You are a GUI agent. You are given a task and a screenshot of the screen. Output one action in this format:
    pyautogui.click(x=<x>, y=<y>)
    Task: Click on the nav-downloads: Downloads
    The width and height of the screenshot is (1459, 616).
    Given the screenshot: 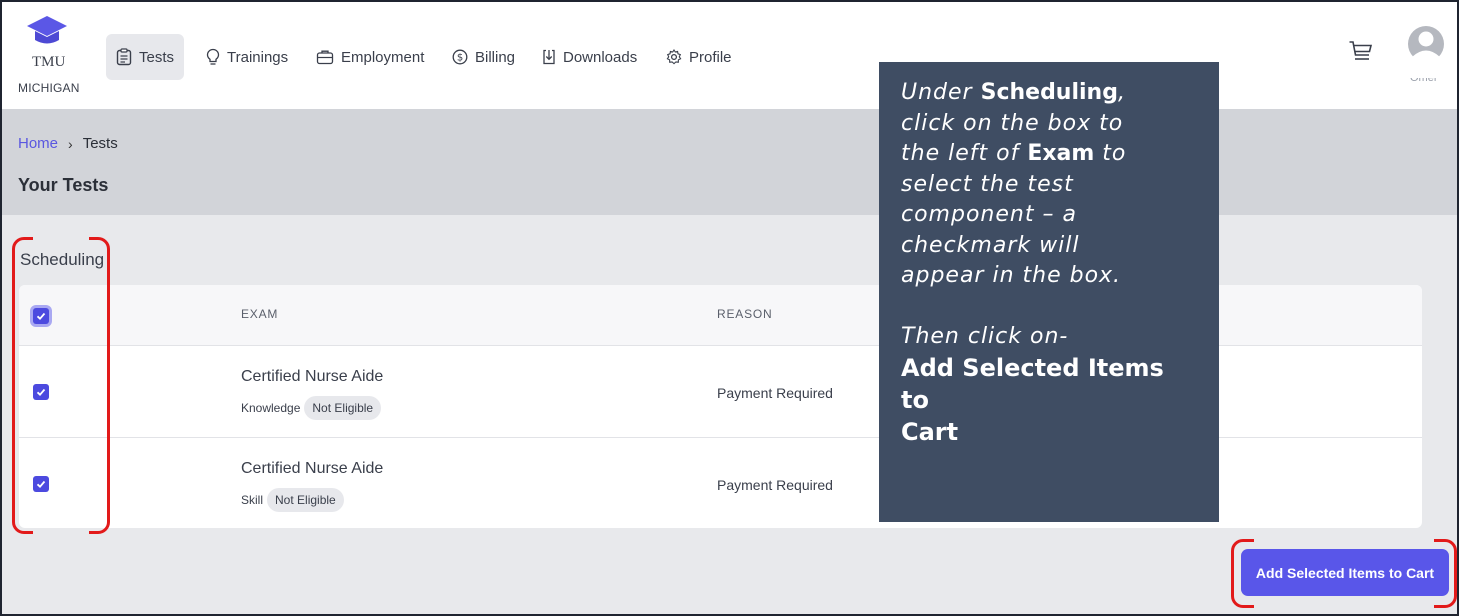 What is the action you would take?
    pyautogui.click(x=589, y=57)
    